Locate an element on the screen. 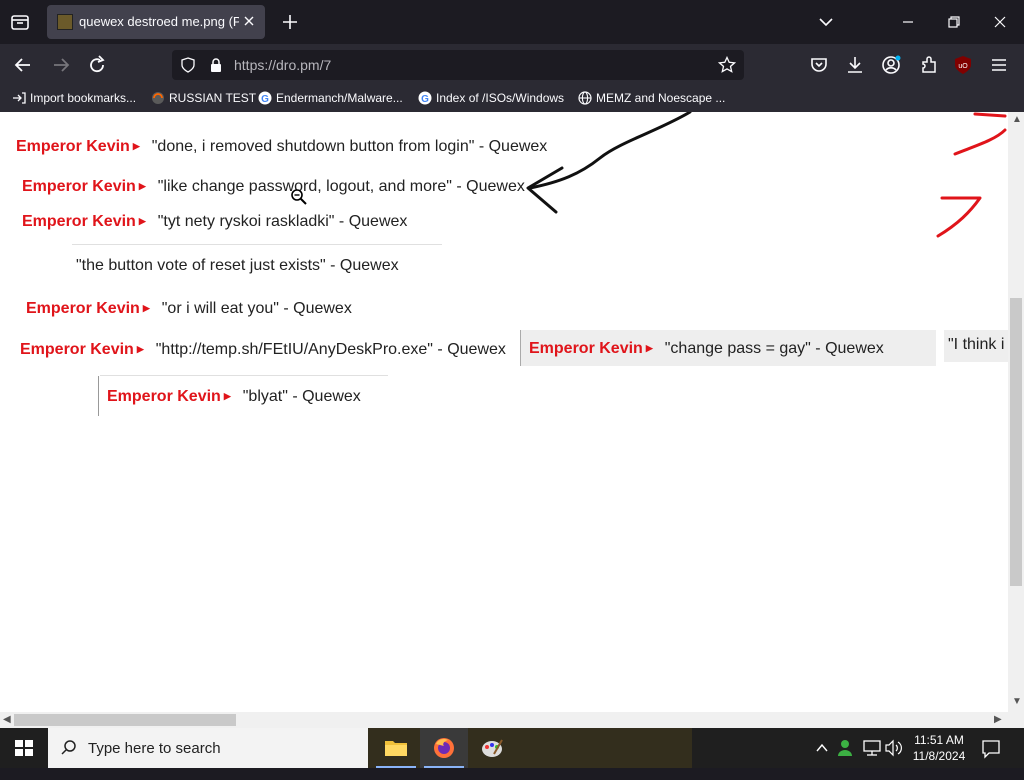 This screenshot has width=1024, height=780. tab-favicon-icon is located at coordinates (65, 22).